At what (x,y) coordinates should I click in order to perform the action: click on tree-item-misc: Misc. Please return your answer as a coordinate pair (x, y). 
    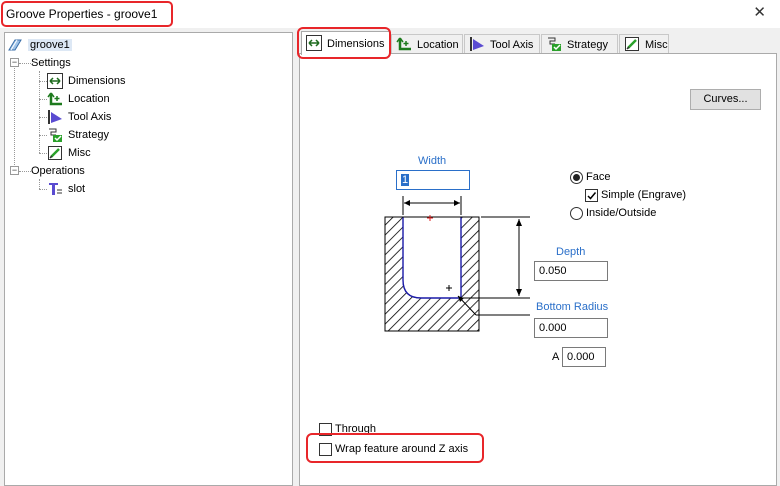
    Looking at the image, I should click on (69, 153).